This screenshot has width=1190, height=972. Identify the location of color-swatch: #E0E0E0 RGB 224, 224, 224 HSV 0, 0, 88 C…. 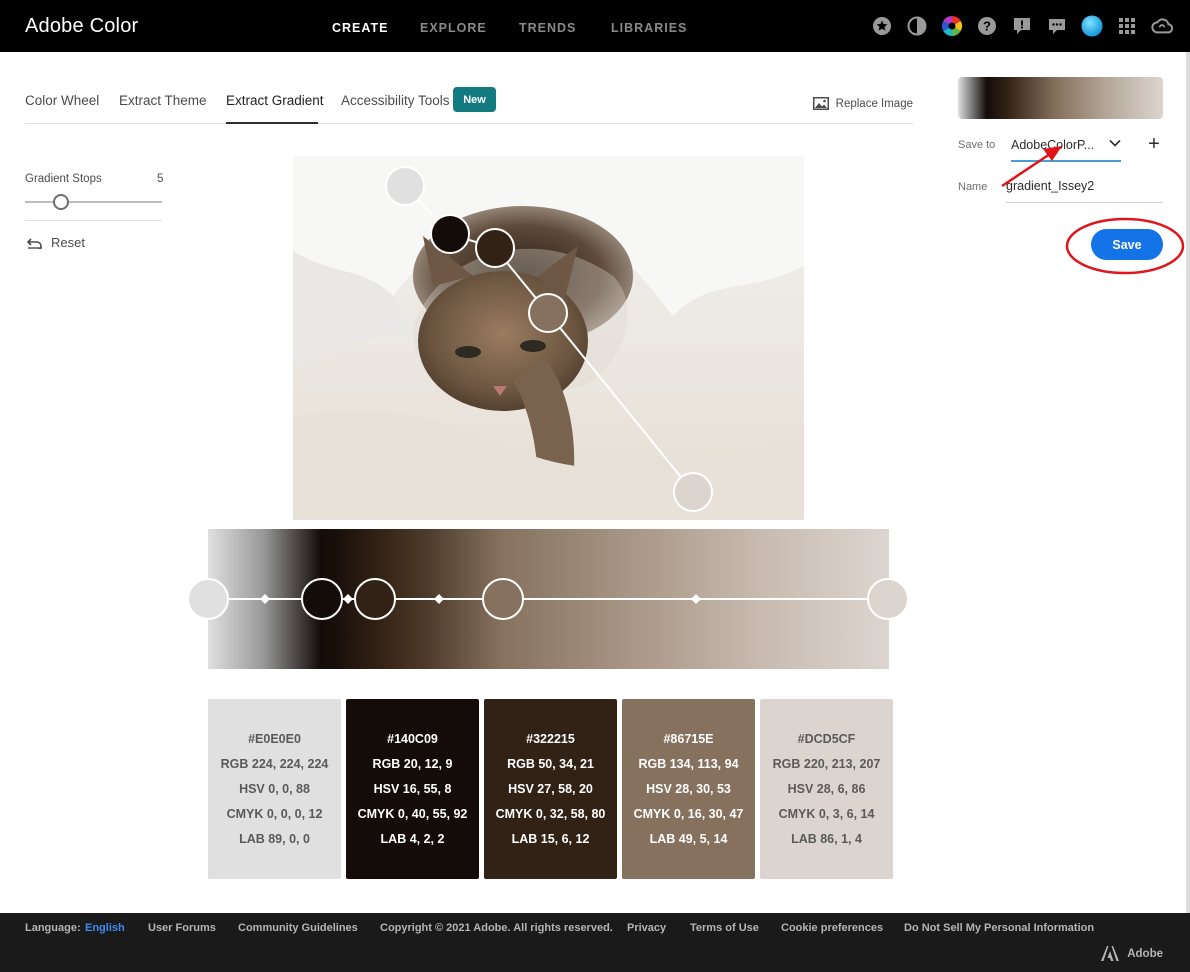
(274, 789).